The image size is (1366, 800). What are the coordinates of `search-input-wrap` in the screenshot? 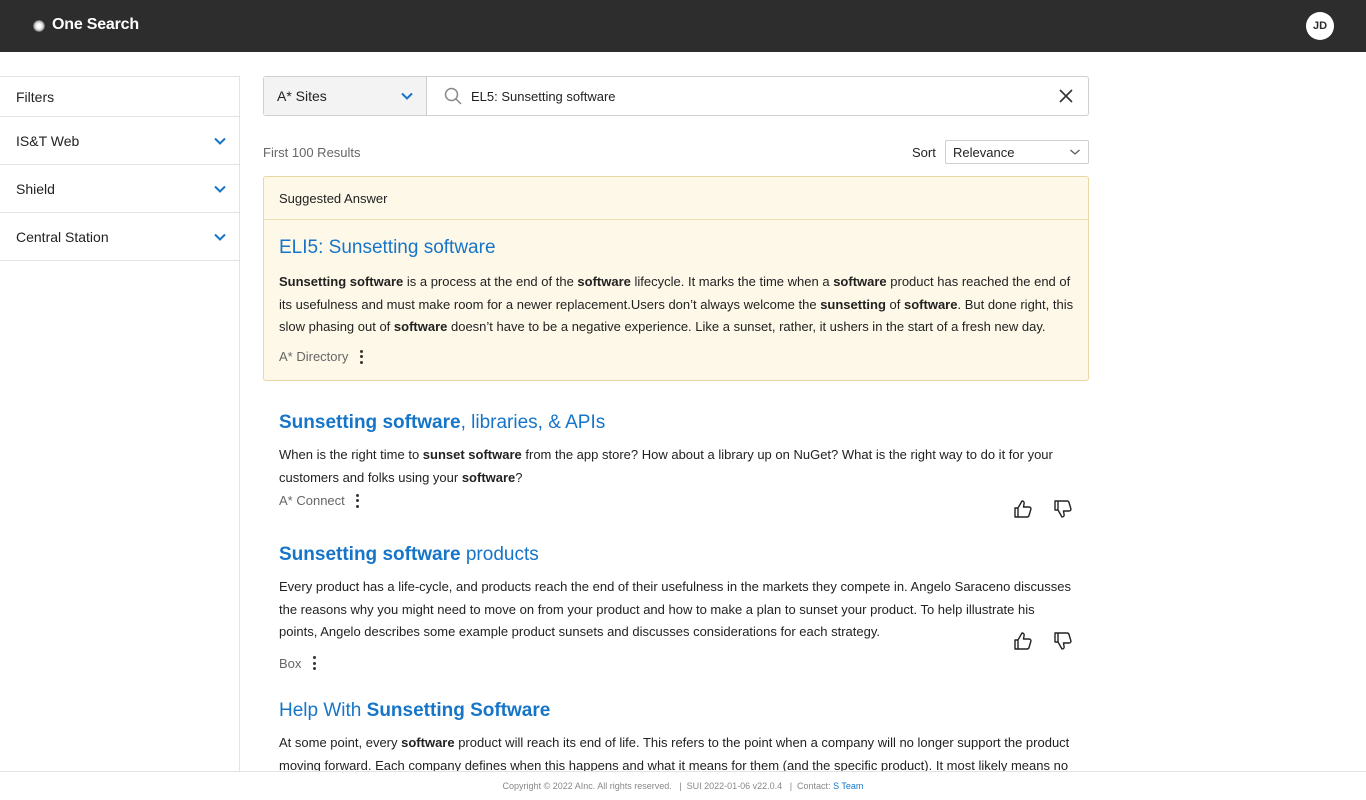 It's located at (757, 96).